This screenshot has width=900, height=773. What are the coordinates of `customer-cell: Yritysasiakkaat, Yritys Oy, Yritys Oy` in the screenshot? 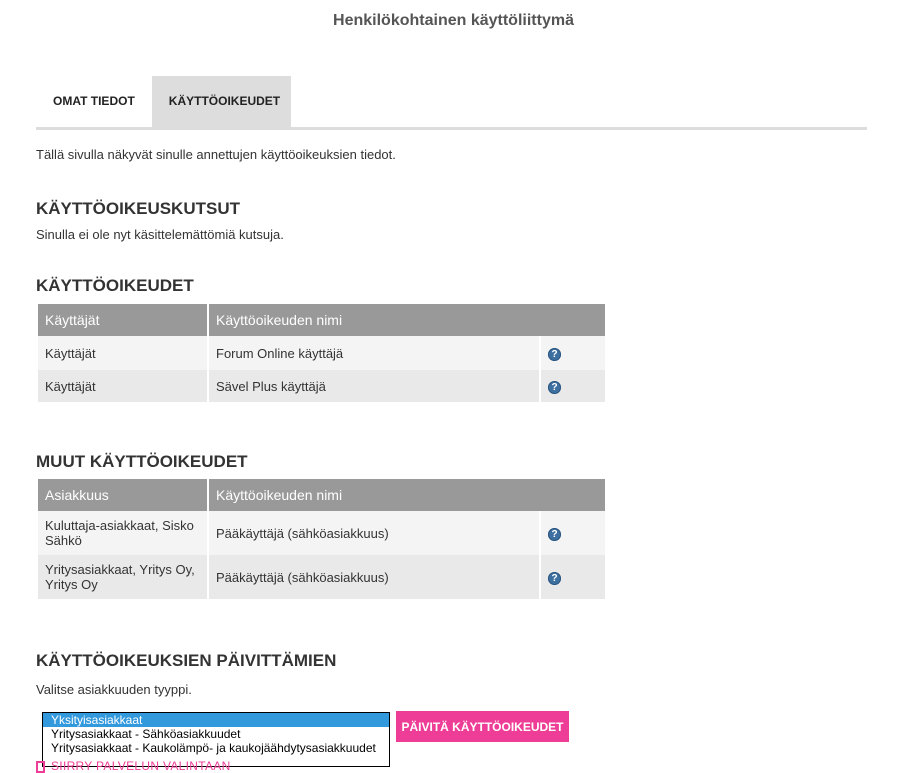 It's located at (122, 577).